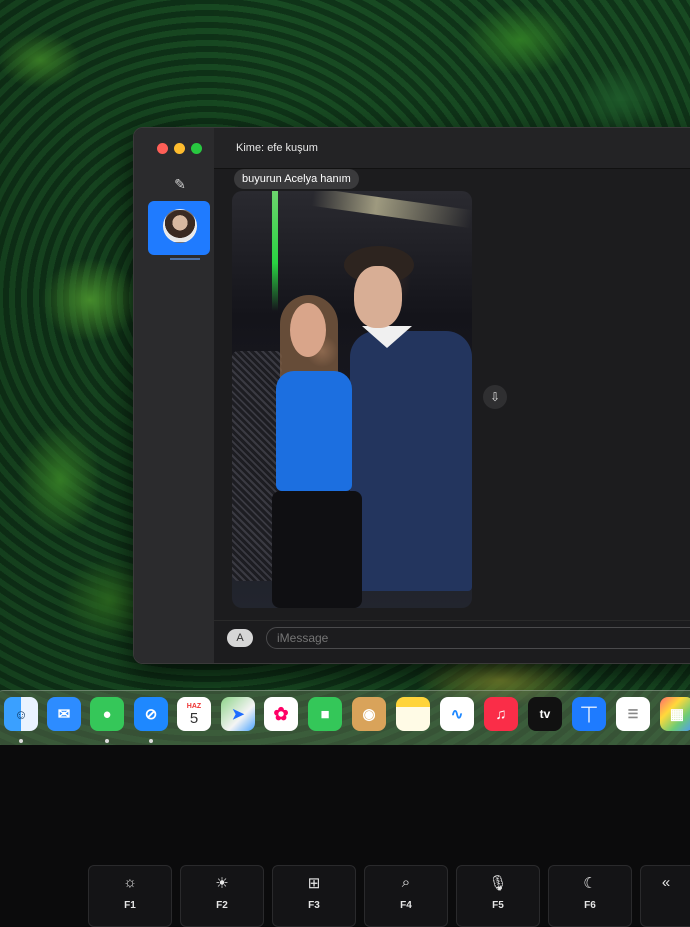 The image size is (690, 927). What do you see at coordinates (675, 714) in the screenshot?
I see `launchpad-icon: ▦` at bounding box center [675, 714].